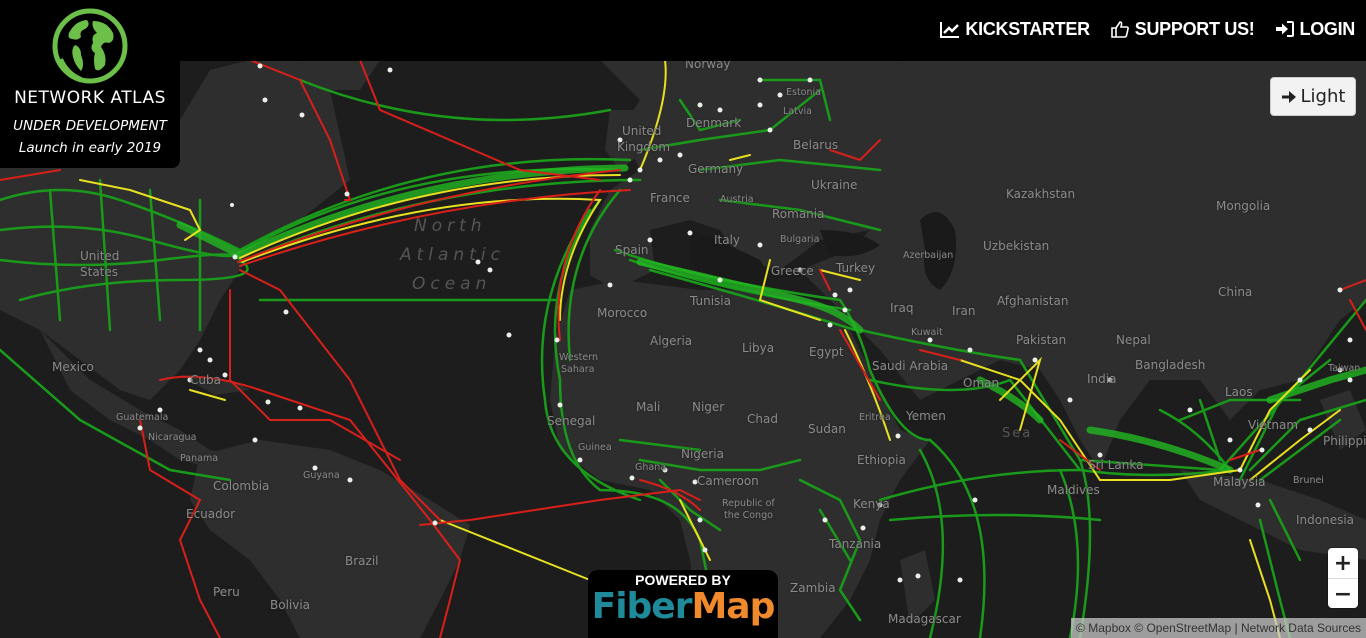  I want to click on country-label: Kenya, so click(871, 504).